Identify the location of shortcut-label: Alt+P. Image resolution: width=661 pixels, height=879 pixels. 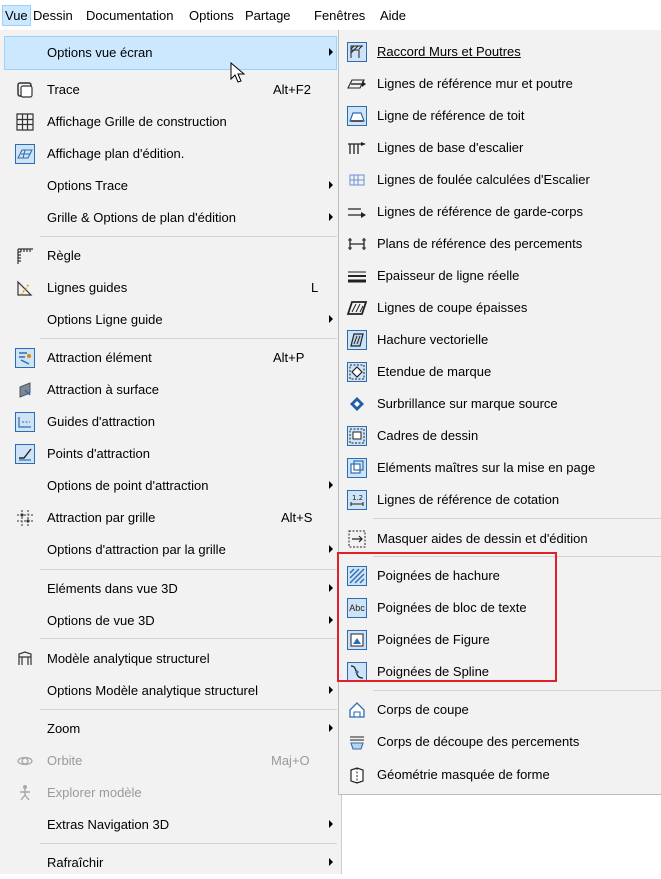
(289, 357).